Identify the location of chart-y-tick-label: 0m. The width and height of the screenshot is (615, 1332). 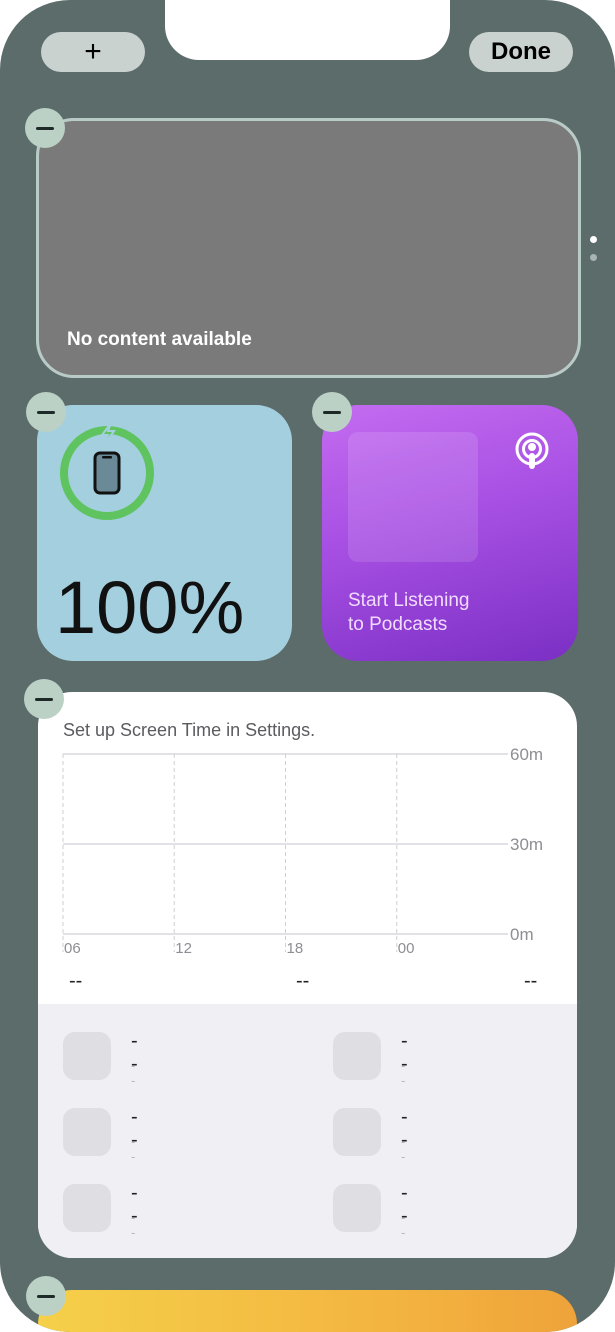
(522, 934).